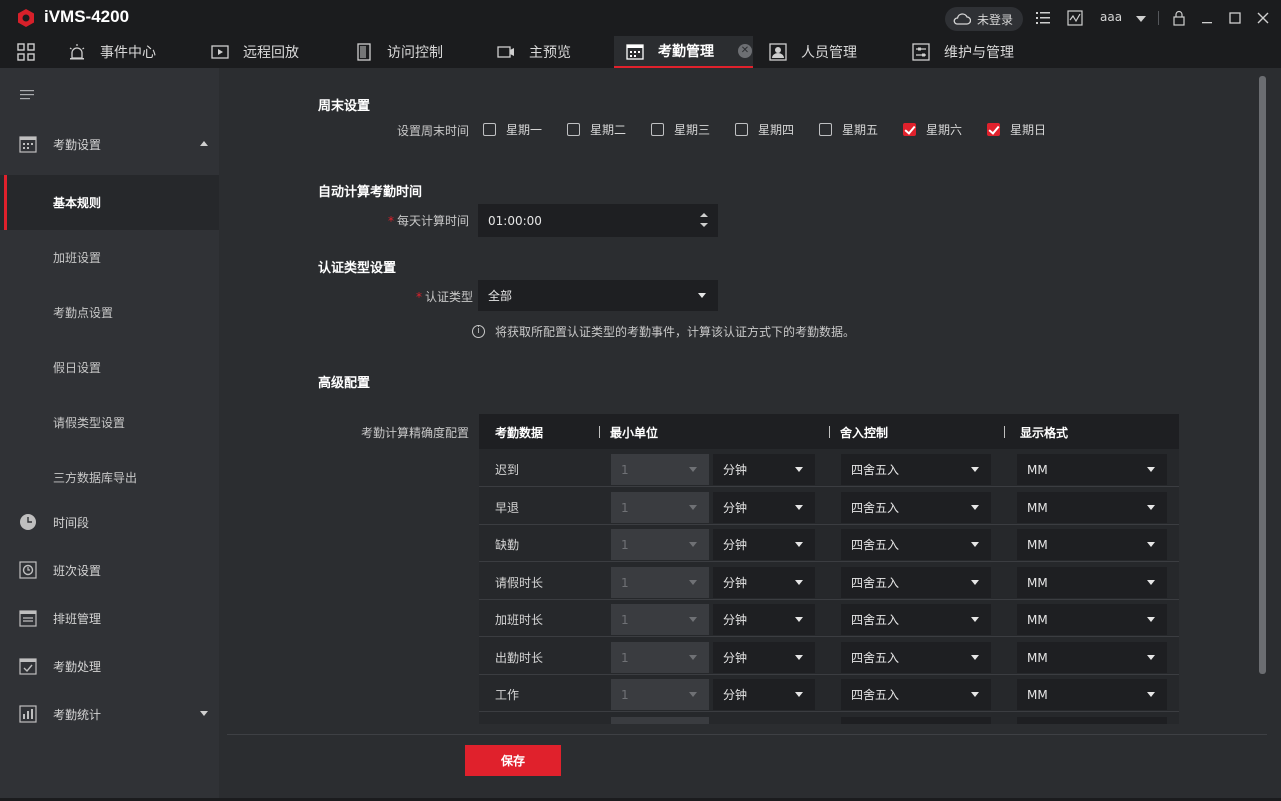 The height and width of the screenshot is (801, 1281). What do you see at coordinates (109, 522) in the screenshot?
I see `sidebar-item-time-period: 时间段` at bounding box center [109, 522].